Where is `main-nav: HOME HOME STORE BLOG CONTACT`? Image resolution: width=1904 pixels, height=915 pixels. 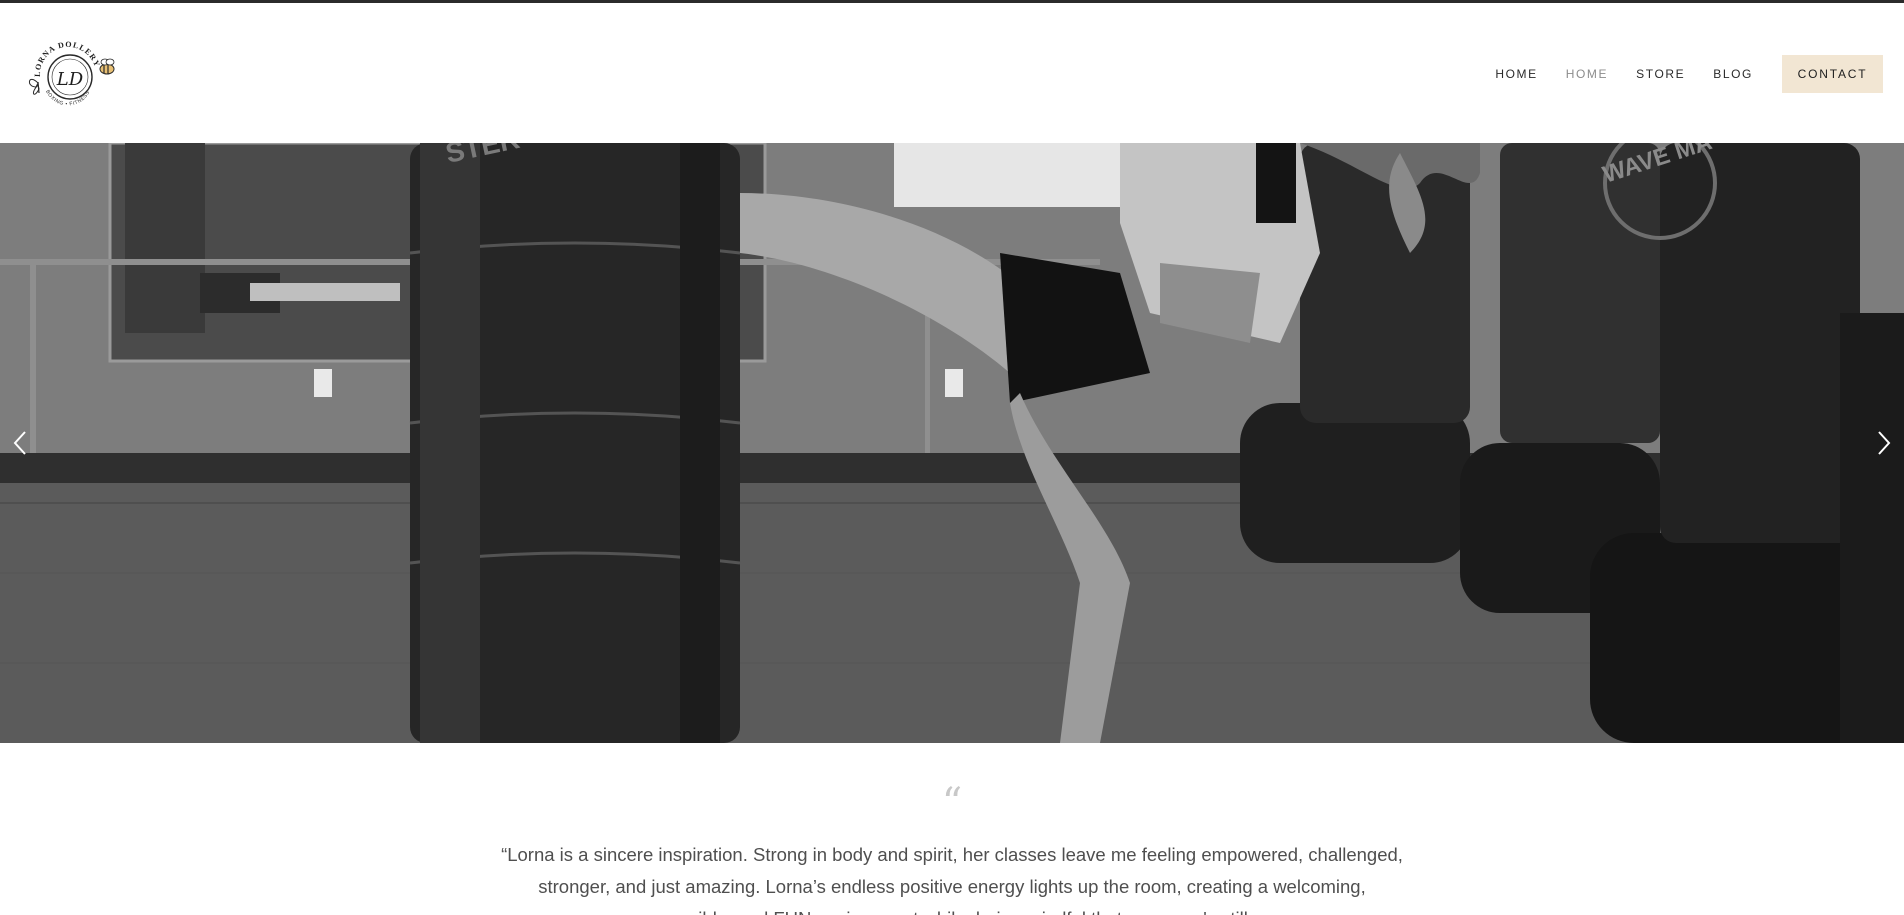 main-nav: HOME HOME STORE BLOG CONTACT is located at coordinates (1675, 74).